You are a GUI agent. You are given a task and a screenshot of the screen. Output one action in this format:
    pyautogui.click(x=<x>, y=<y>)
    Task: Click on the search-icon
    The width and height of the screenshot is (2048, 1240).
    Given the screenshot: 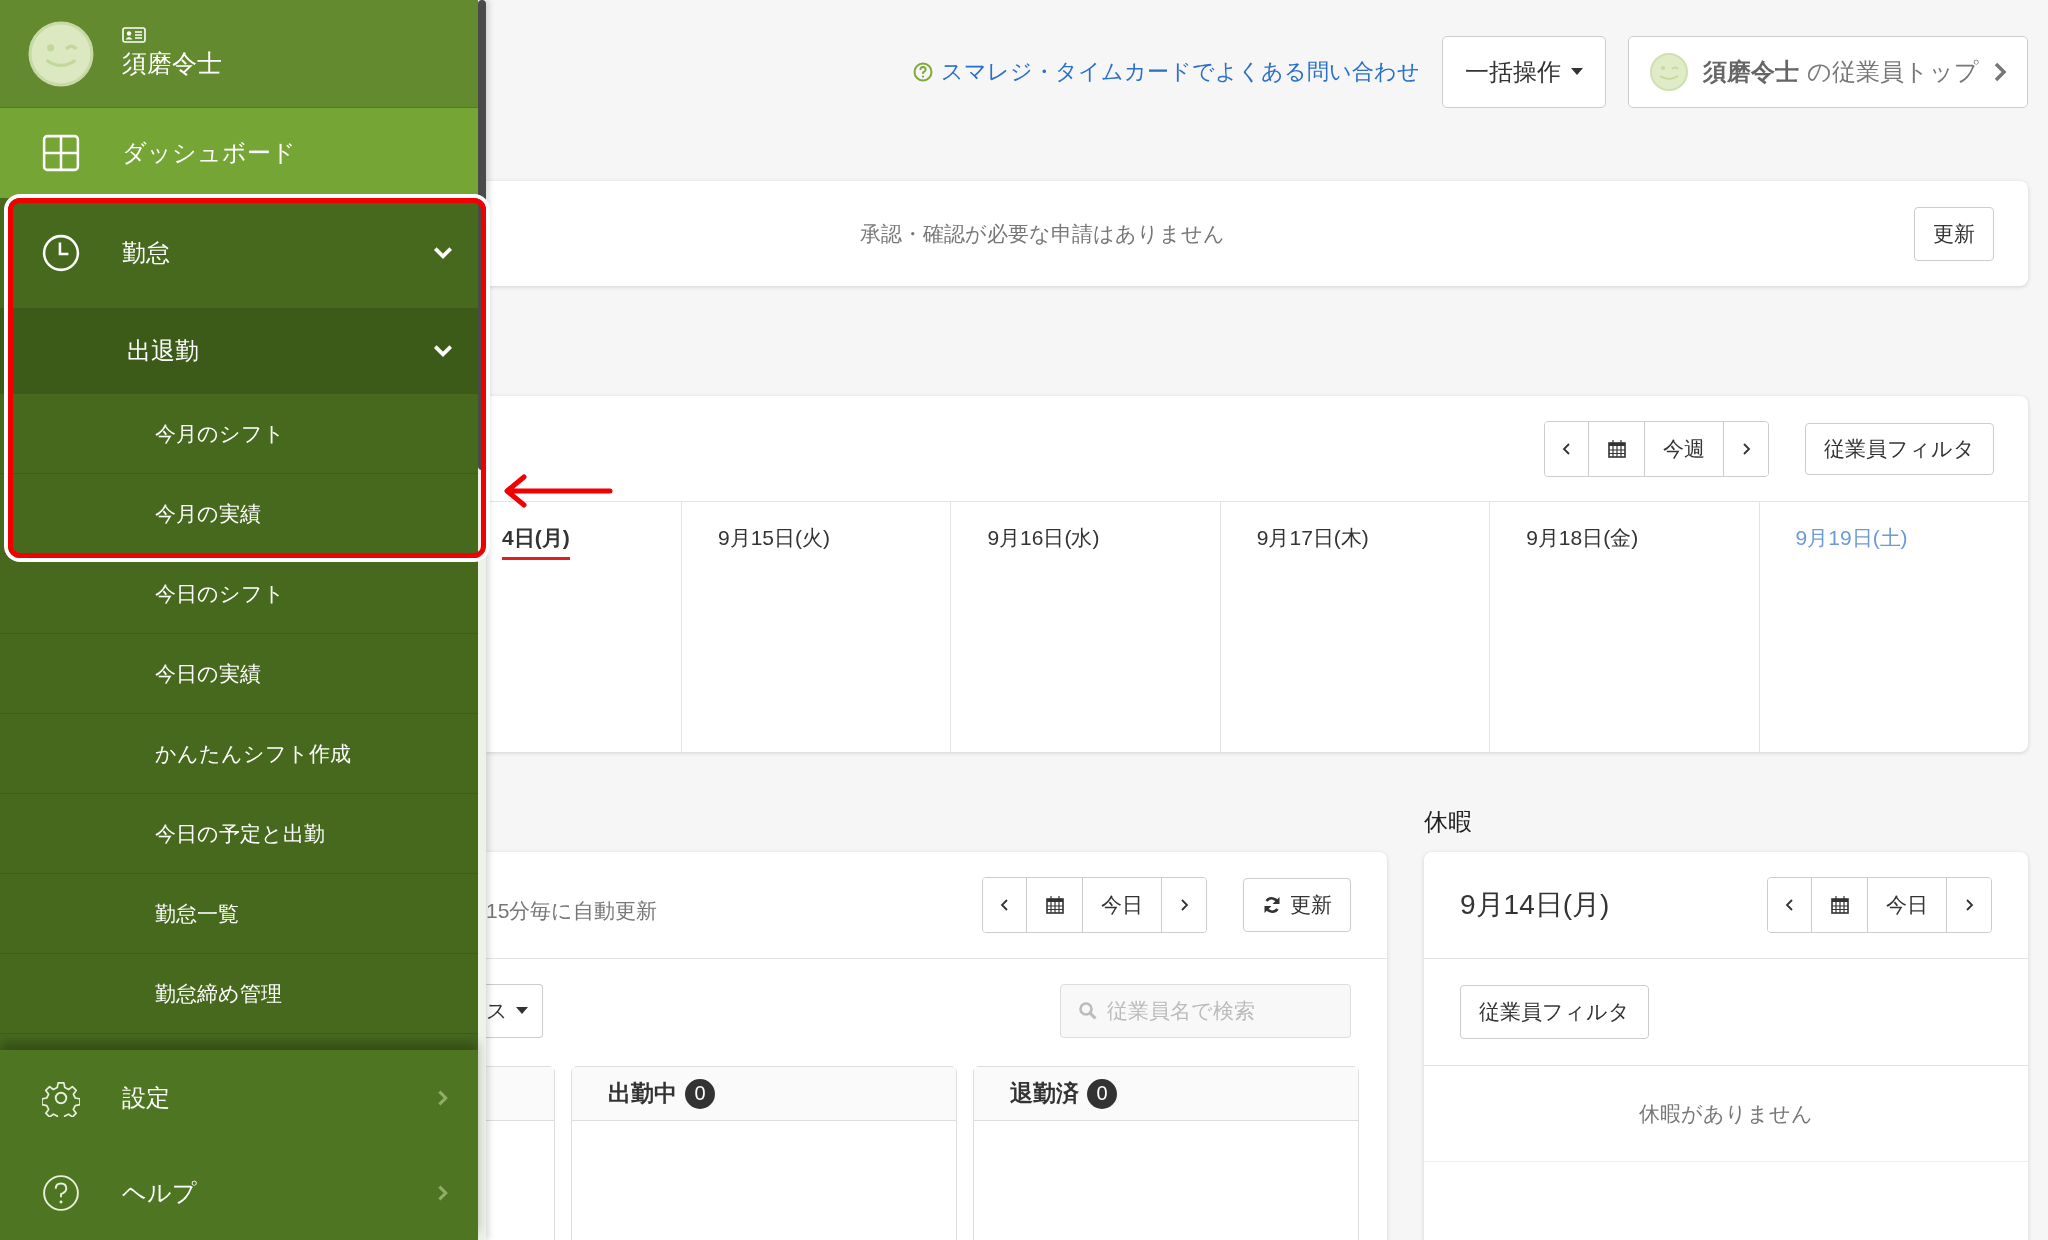 What is the action you would take?
    pyautogui.click(x=1088, y=1011)
    